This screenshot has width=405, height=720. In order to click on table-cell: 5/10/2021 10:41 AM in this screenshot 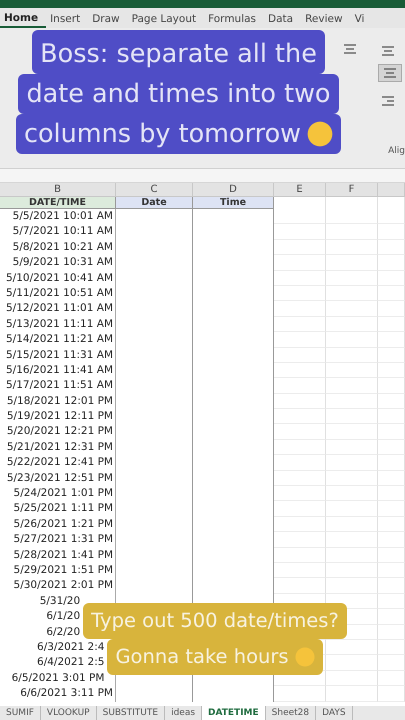, I will do `click(58, 278)`.